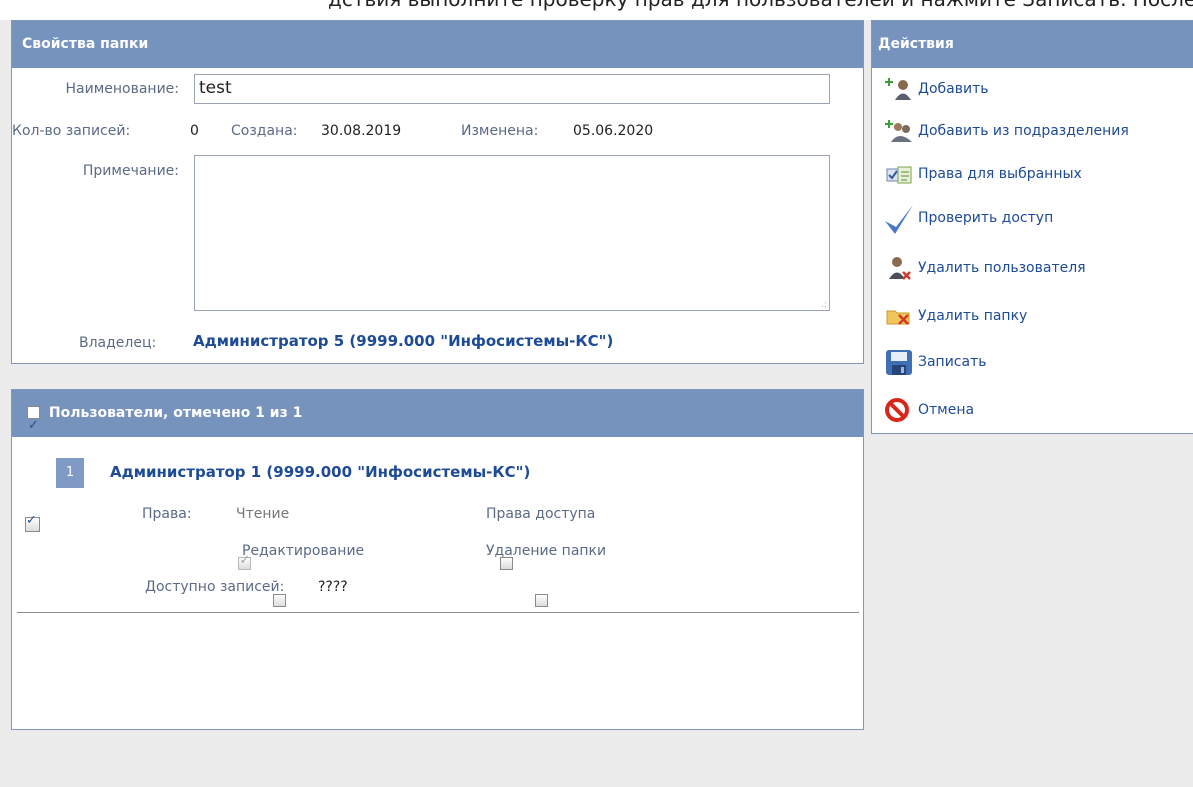 The width and height of the screenshot is (1193, 787). What do you see at coordinates (361, 131) in the screenshot?
I see `created-value: 30.08.2019` at bounding box center [361, 131].